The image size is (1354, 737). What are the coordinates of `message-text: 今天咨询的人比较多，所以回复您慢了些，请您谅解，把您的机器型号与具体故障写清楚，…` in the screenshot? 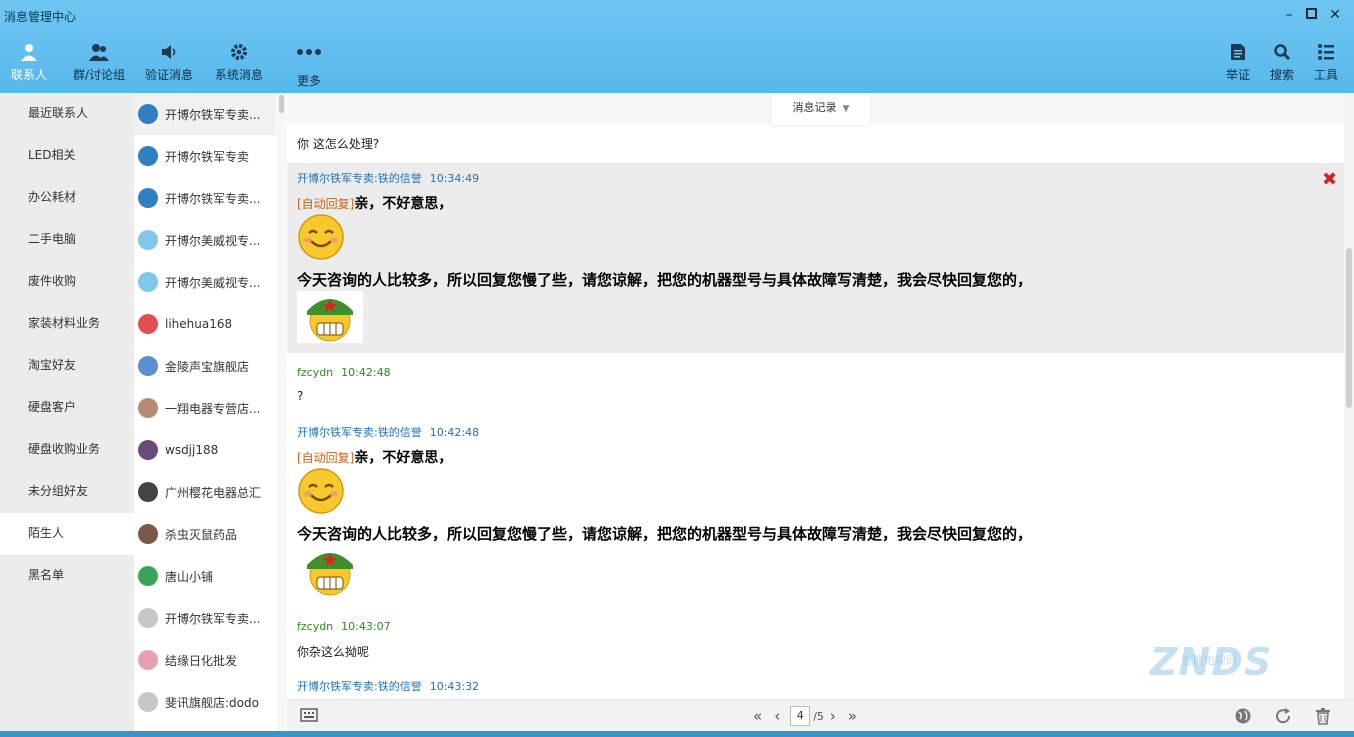 It's located at (665, 280).